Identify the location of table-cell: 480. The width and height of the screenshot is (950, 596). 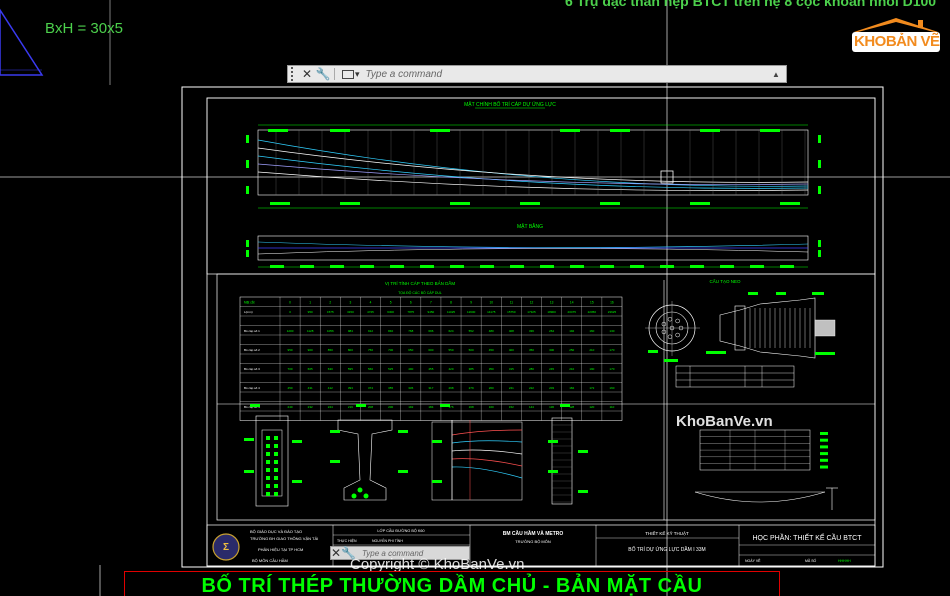
(491, 331).